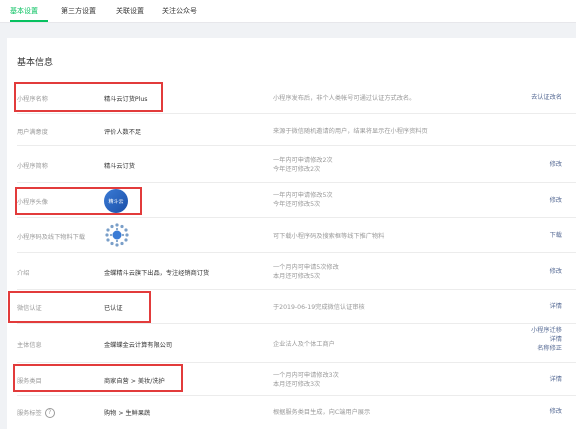 The width and height of the screenshot is (576, 429). I want to click on mini-program-code-icon, so click(117, 235).